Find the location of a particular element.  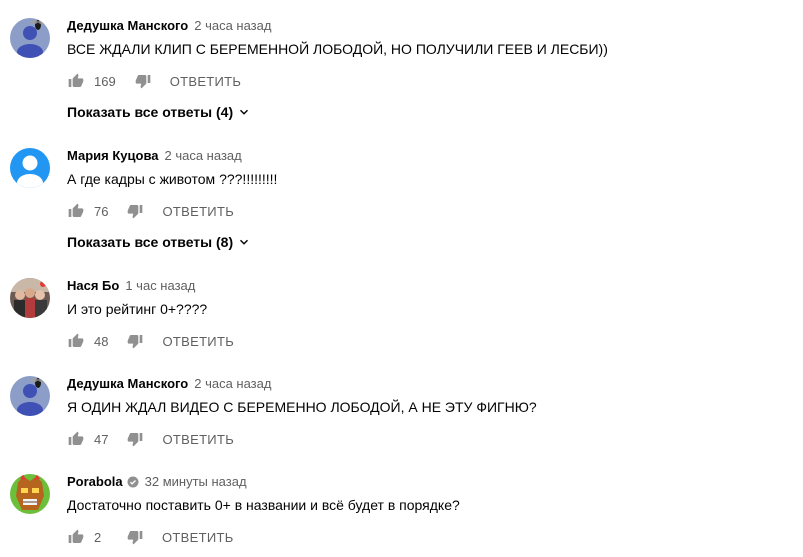

verified-check-icon is located at coordinates (133, 482).